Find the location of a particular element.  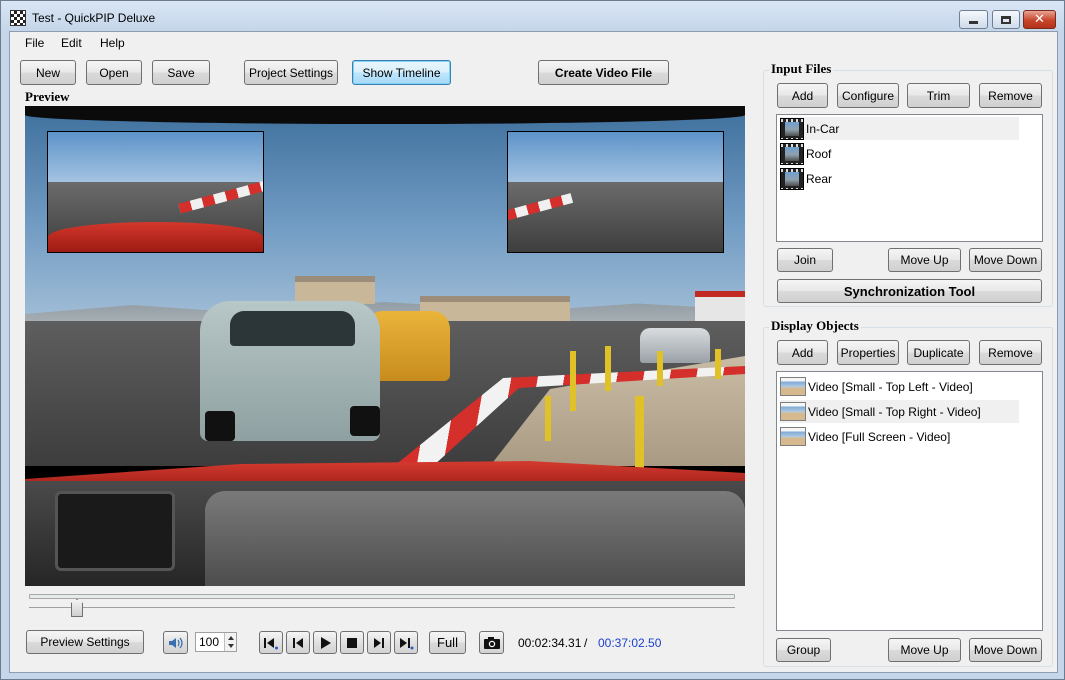

maximize-button is located at coordinates (1006, 19).